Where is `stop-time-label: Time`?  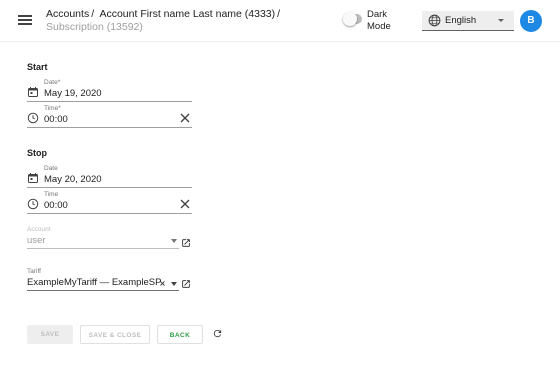 stop-time-label: Time is located at coordinates (51, 194).